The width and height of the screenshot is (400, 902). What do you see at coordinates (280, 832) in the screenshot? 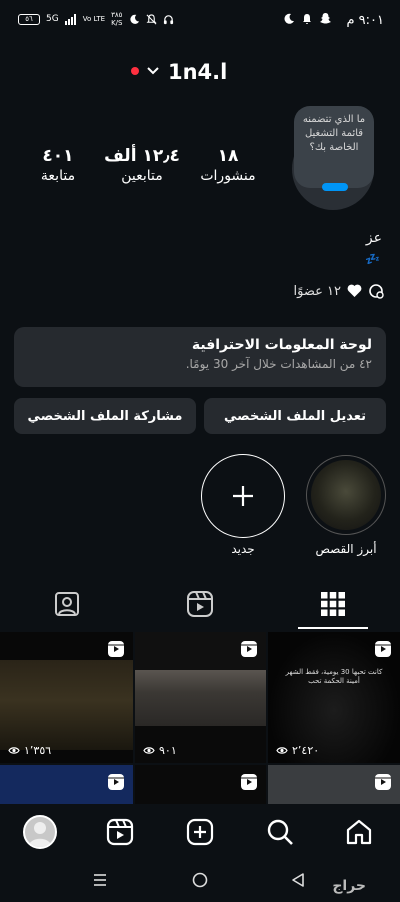
I see `search-icon` at bounding box center [280, 832].